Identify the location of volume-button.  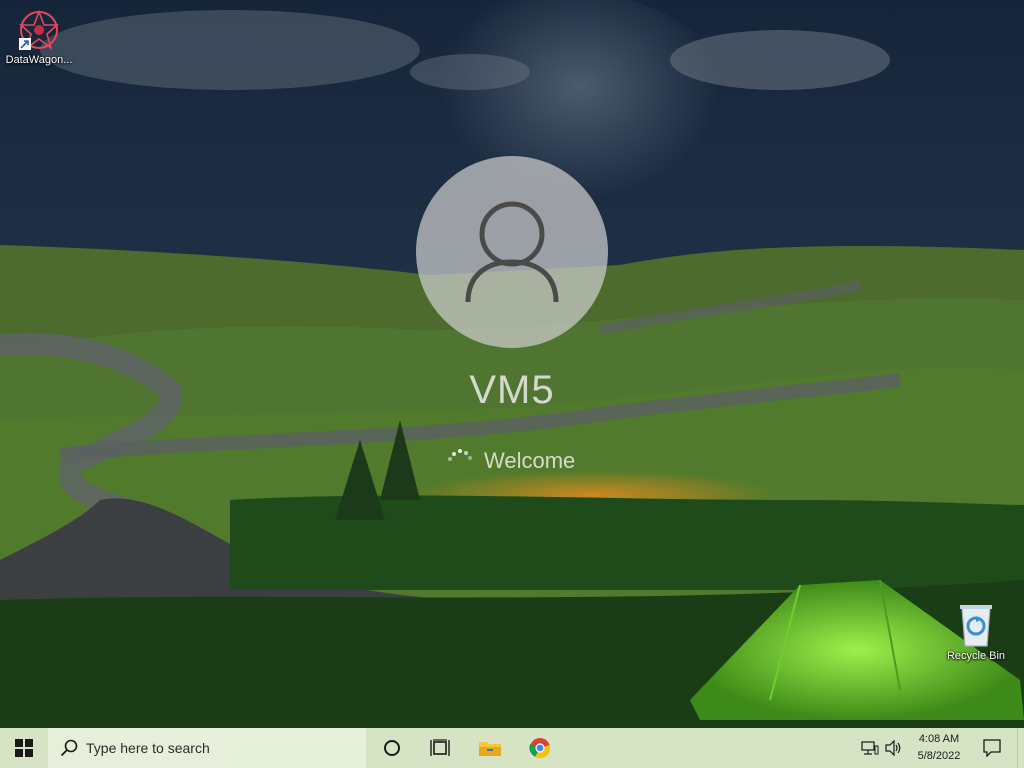
(894, 748).